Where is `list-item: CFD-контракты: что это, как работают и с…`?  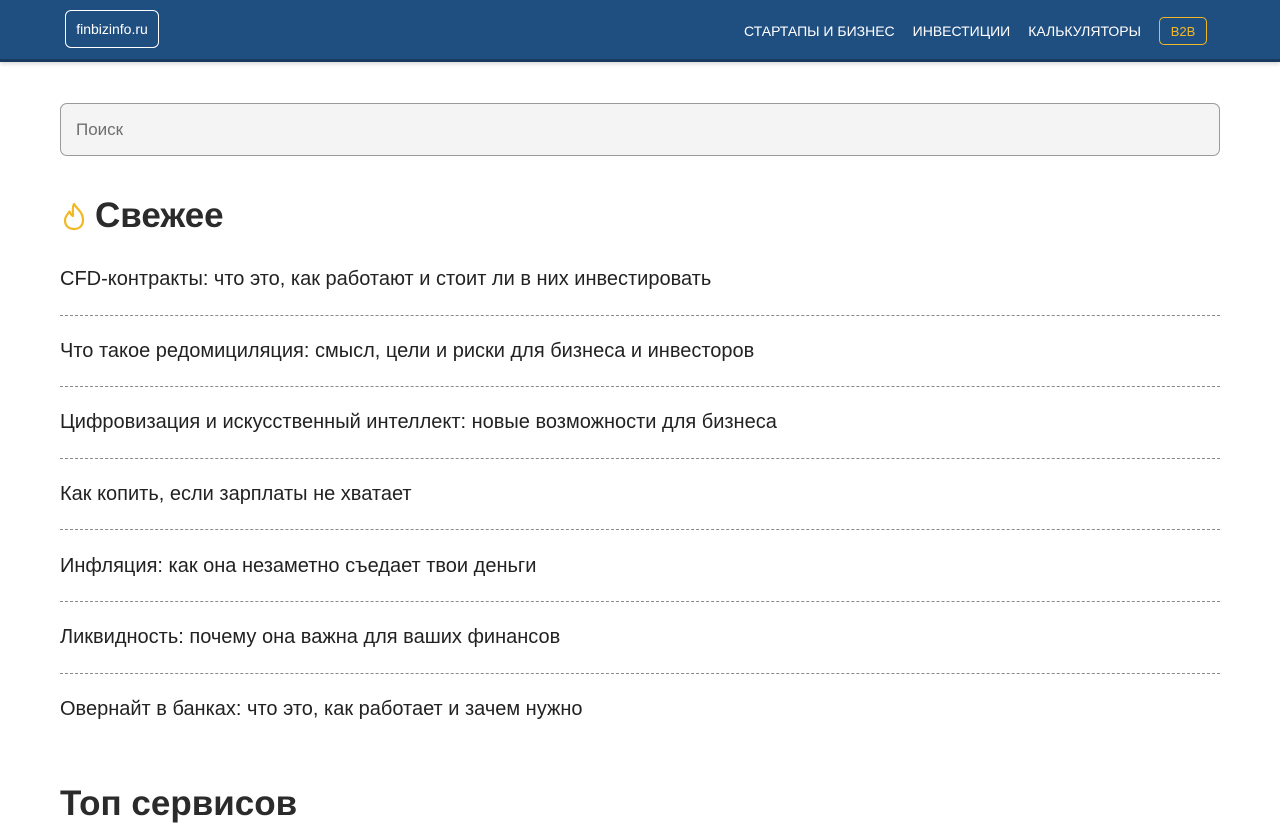 list-item: CFD-контракты: что это, как работают и с… is located at coordinates (640, 280).